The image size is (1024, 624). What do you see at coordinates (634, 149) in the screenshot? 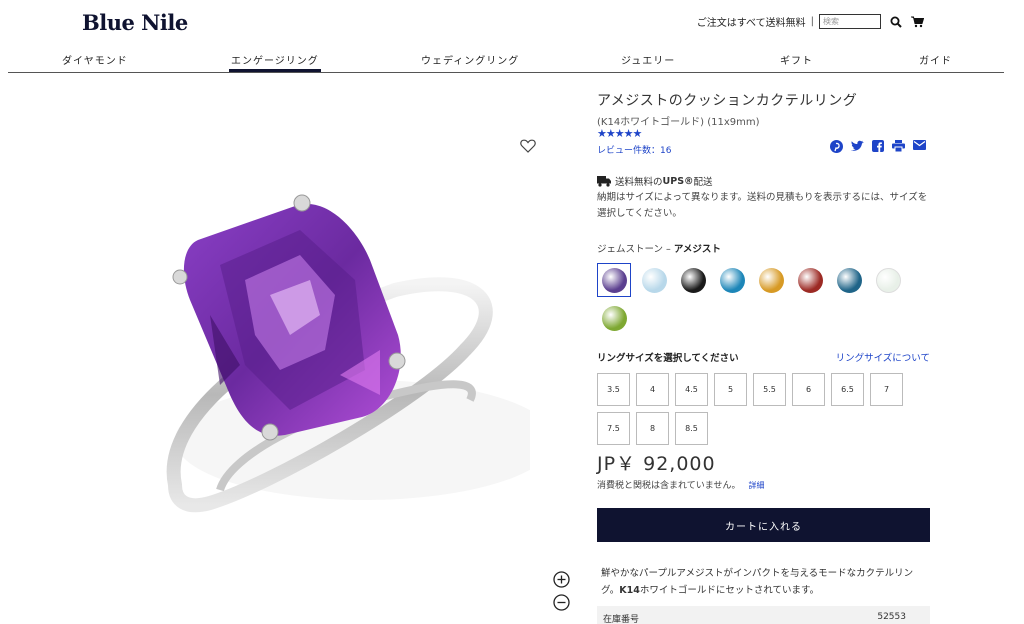
I see `review-count-link: レビュー件数：16` at bounding box center [634, 149].